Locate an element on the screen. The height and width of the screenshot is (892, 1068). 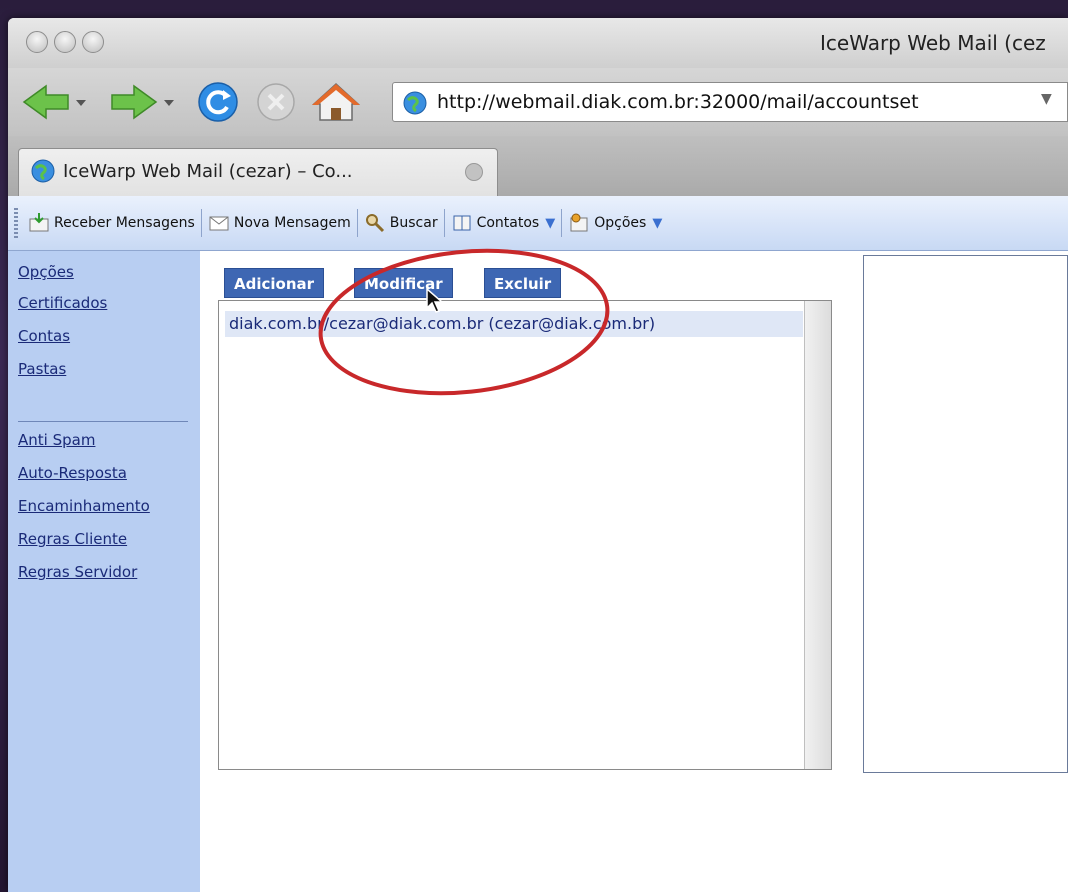
address-book-icon is located at coordinates (462, 223).